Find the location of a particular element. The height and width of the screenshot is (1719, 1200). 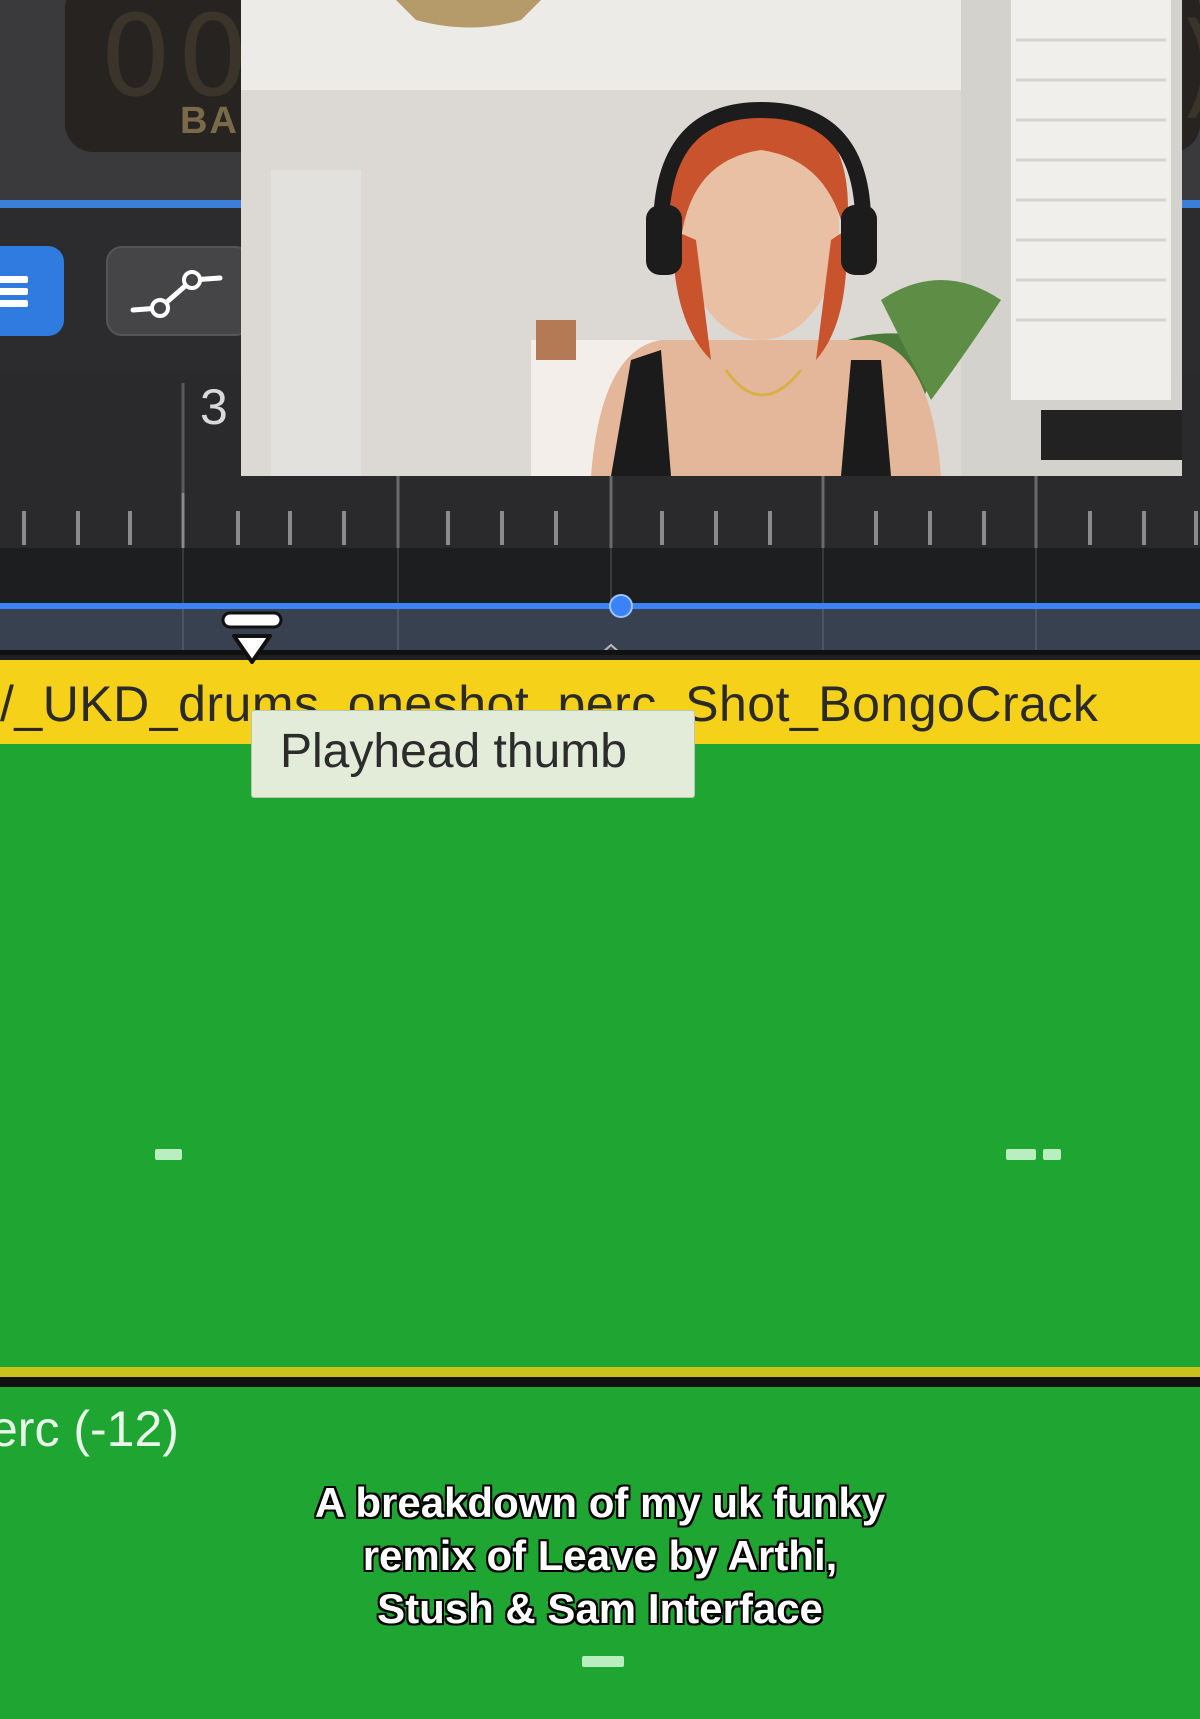

region-edge is located at coordinates (600, 1372).